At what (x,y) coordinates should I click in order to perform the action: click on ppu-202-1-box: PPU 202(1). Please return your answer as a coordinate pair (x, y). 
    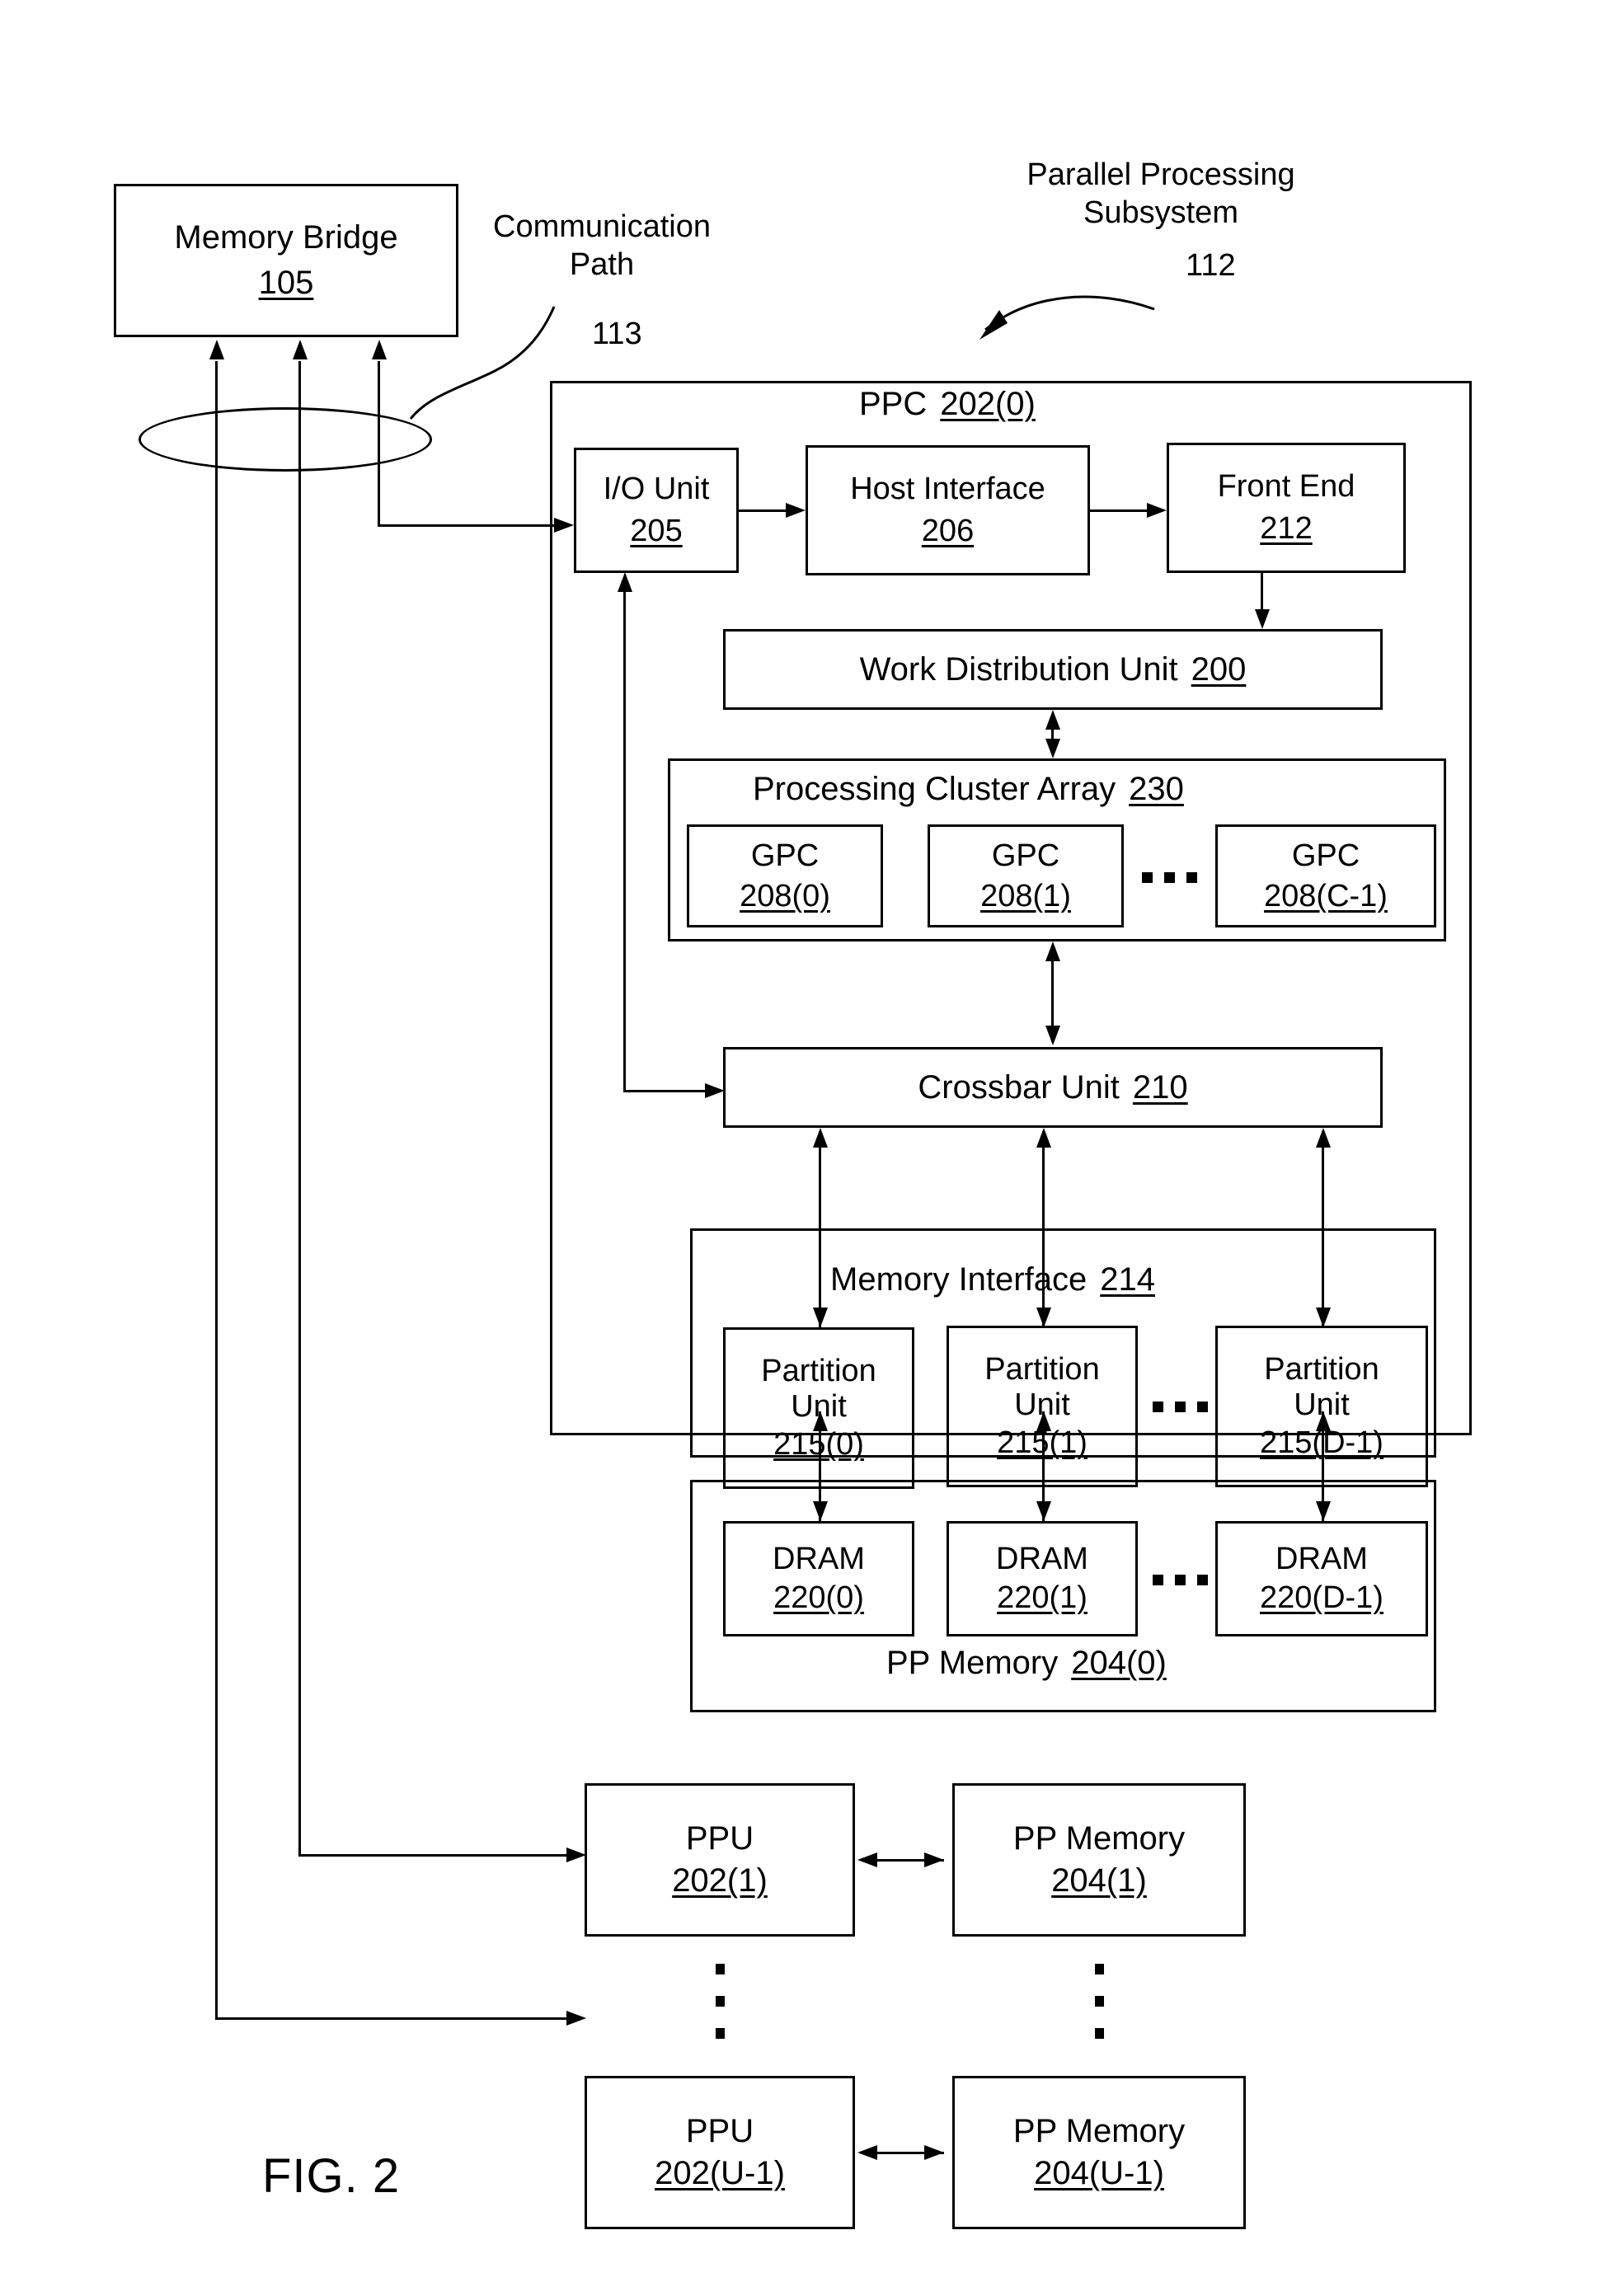
    Looking at the image, I should click on (720, 1860).